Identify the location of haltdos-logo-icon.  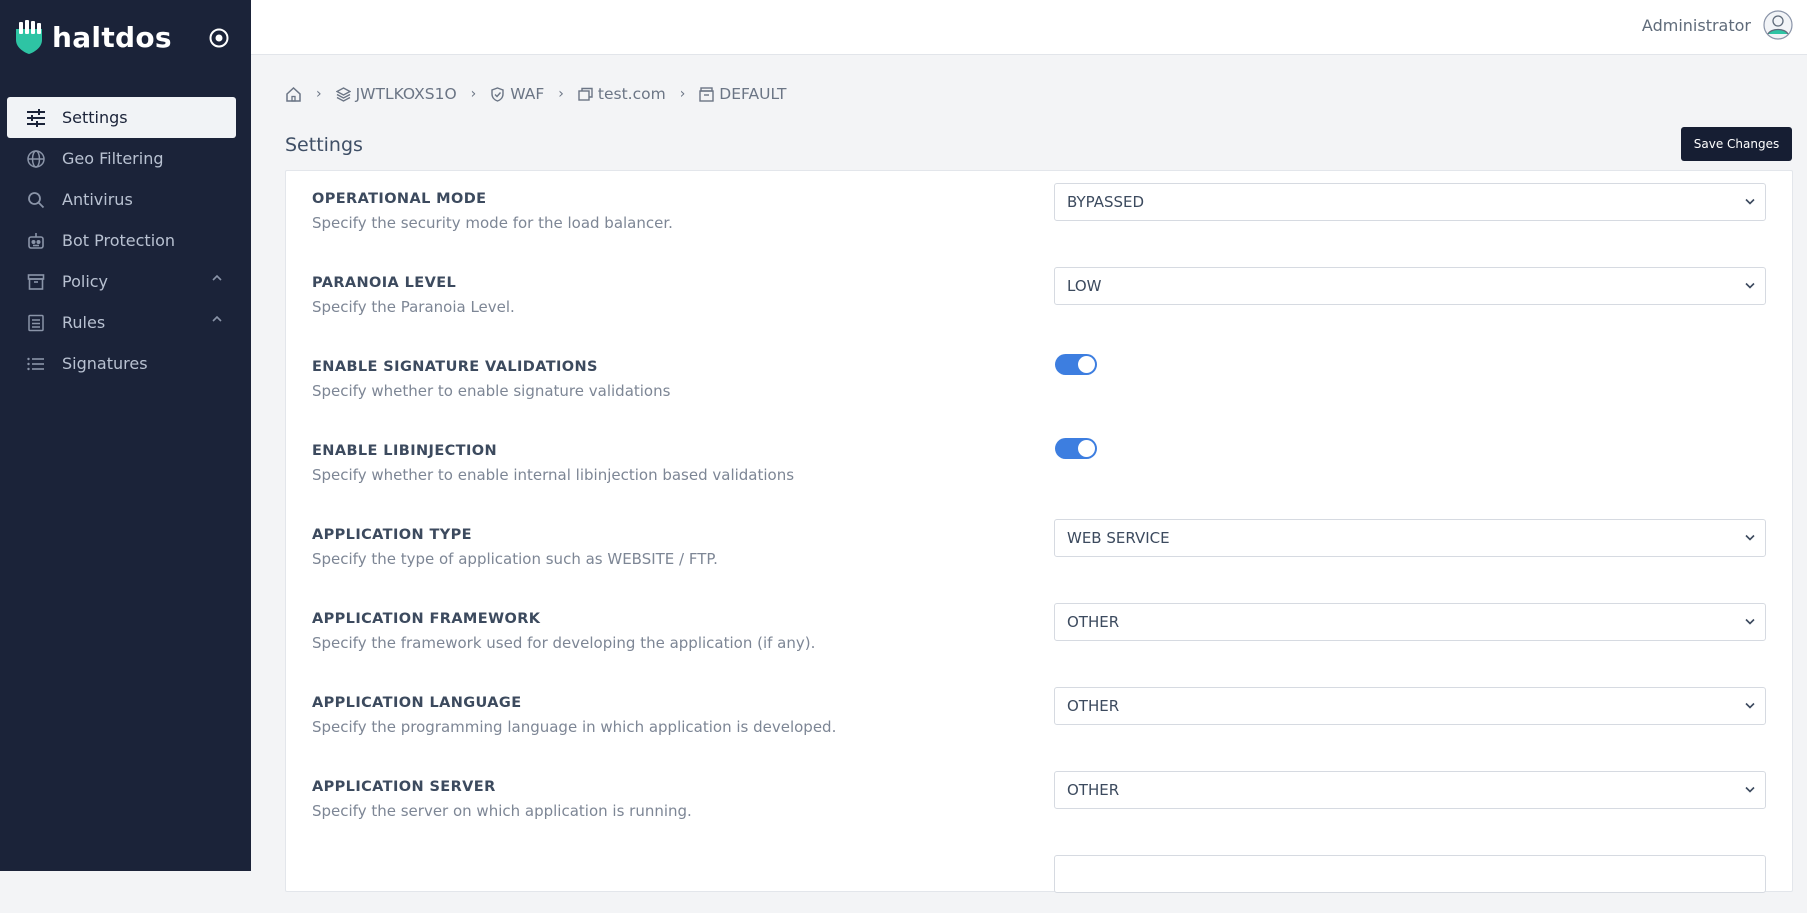
(29, 37).